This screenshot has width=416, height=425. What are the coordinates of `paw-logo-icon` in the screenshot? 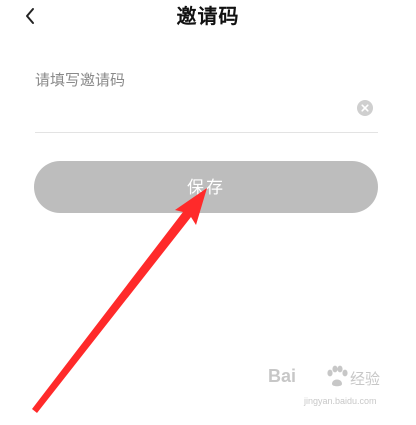 It's located at (337, 376).